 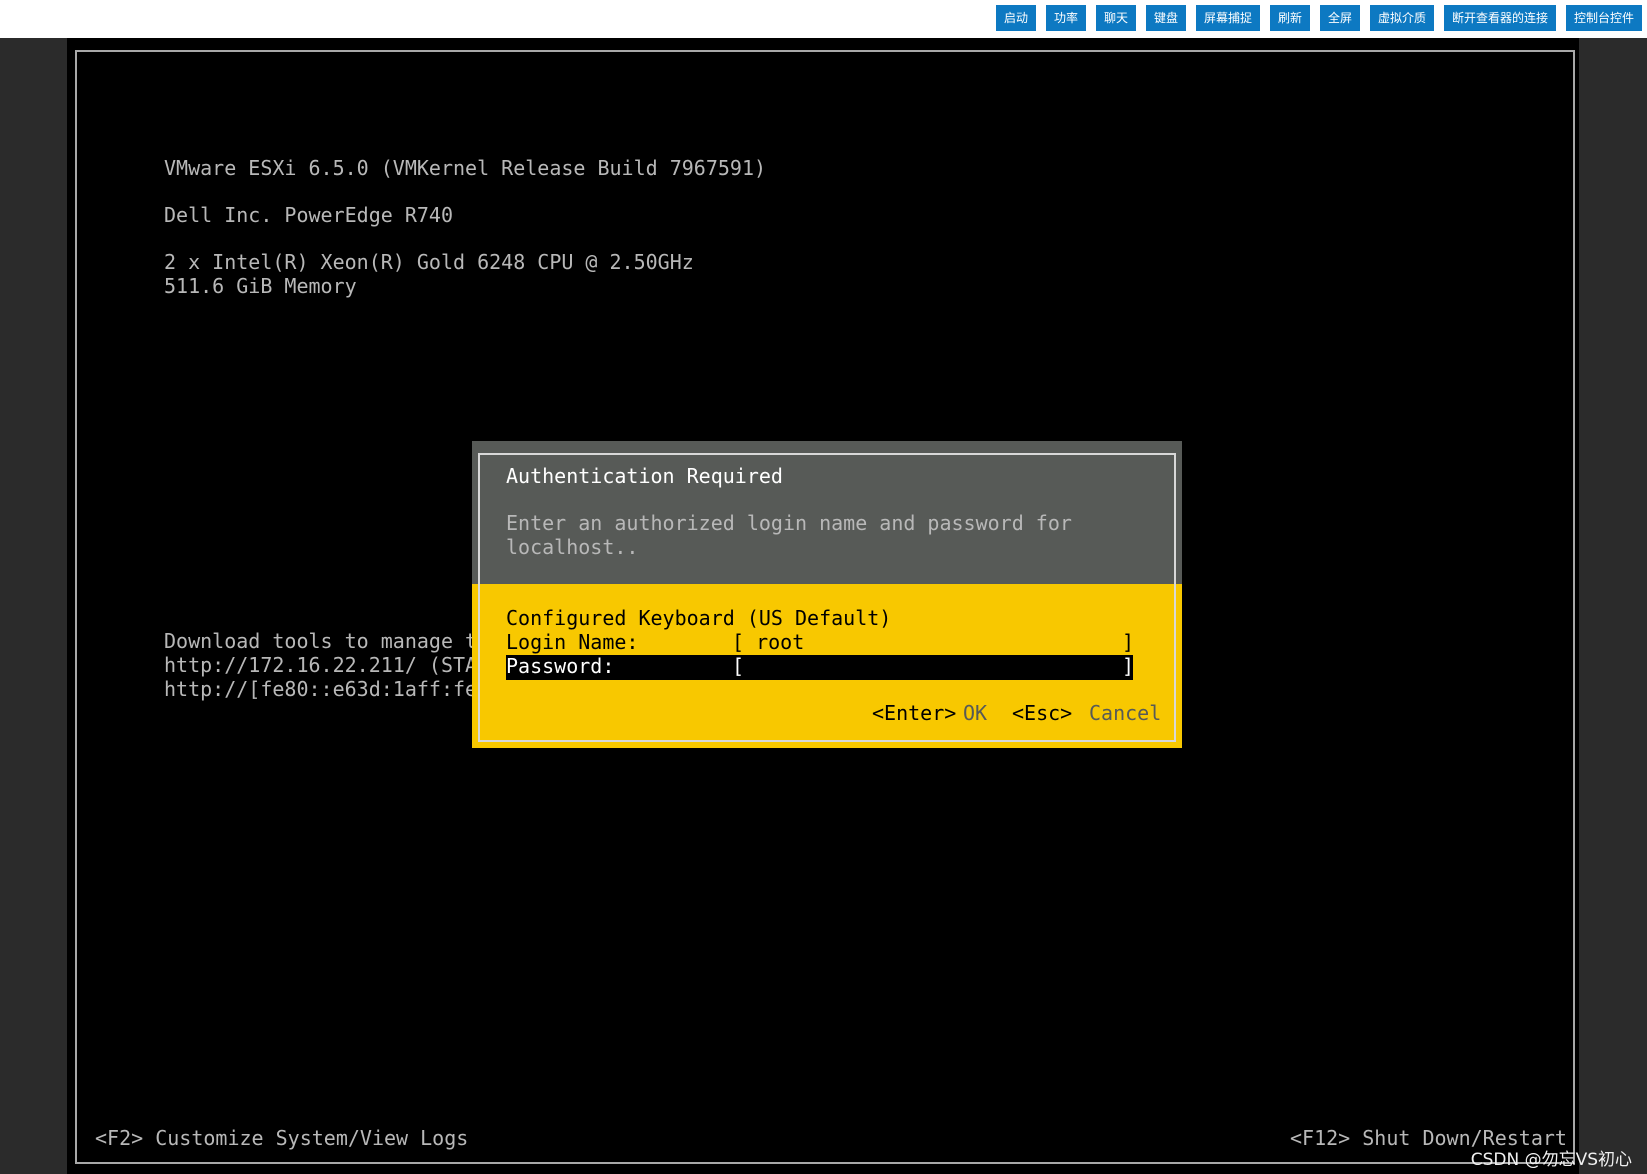 What do you see at coordinates (914, 713) in the screenshot?
I see `enter-key-hint: <Enter>` at bounding box center [914, 713].